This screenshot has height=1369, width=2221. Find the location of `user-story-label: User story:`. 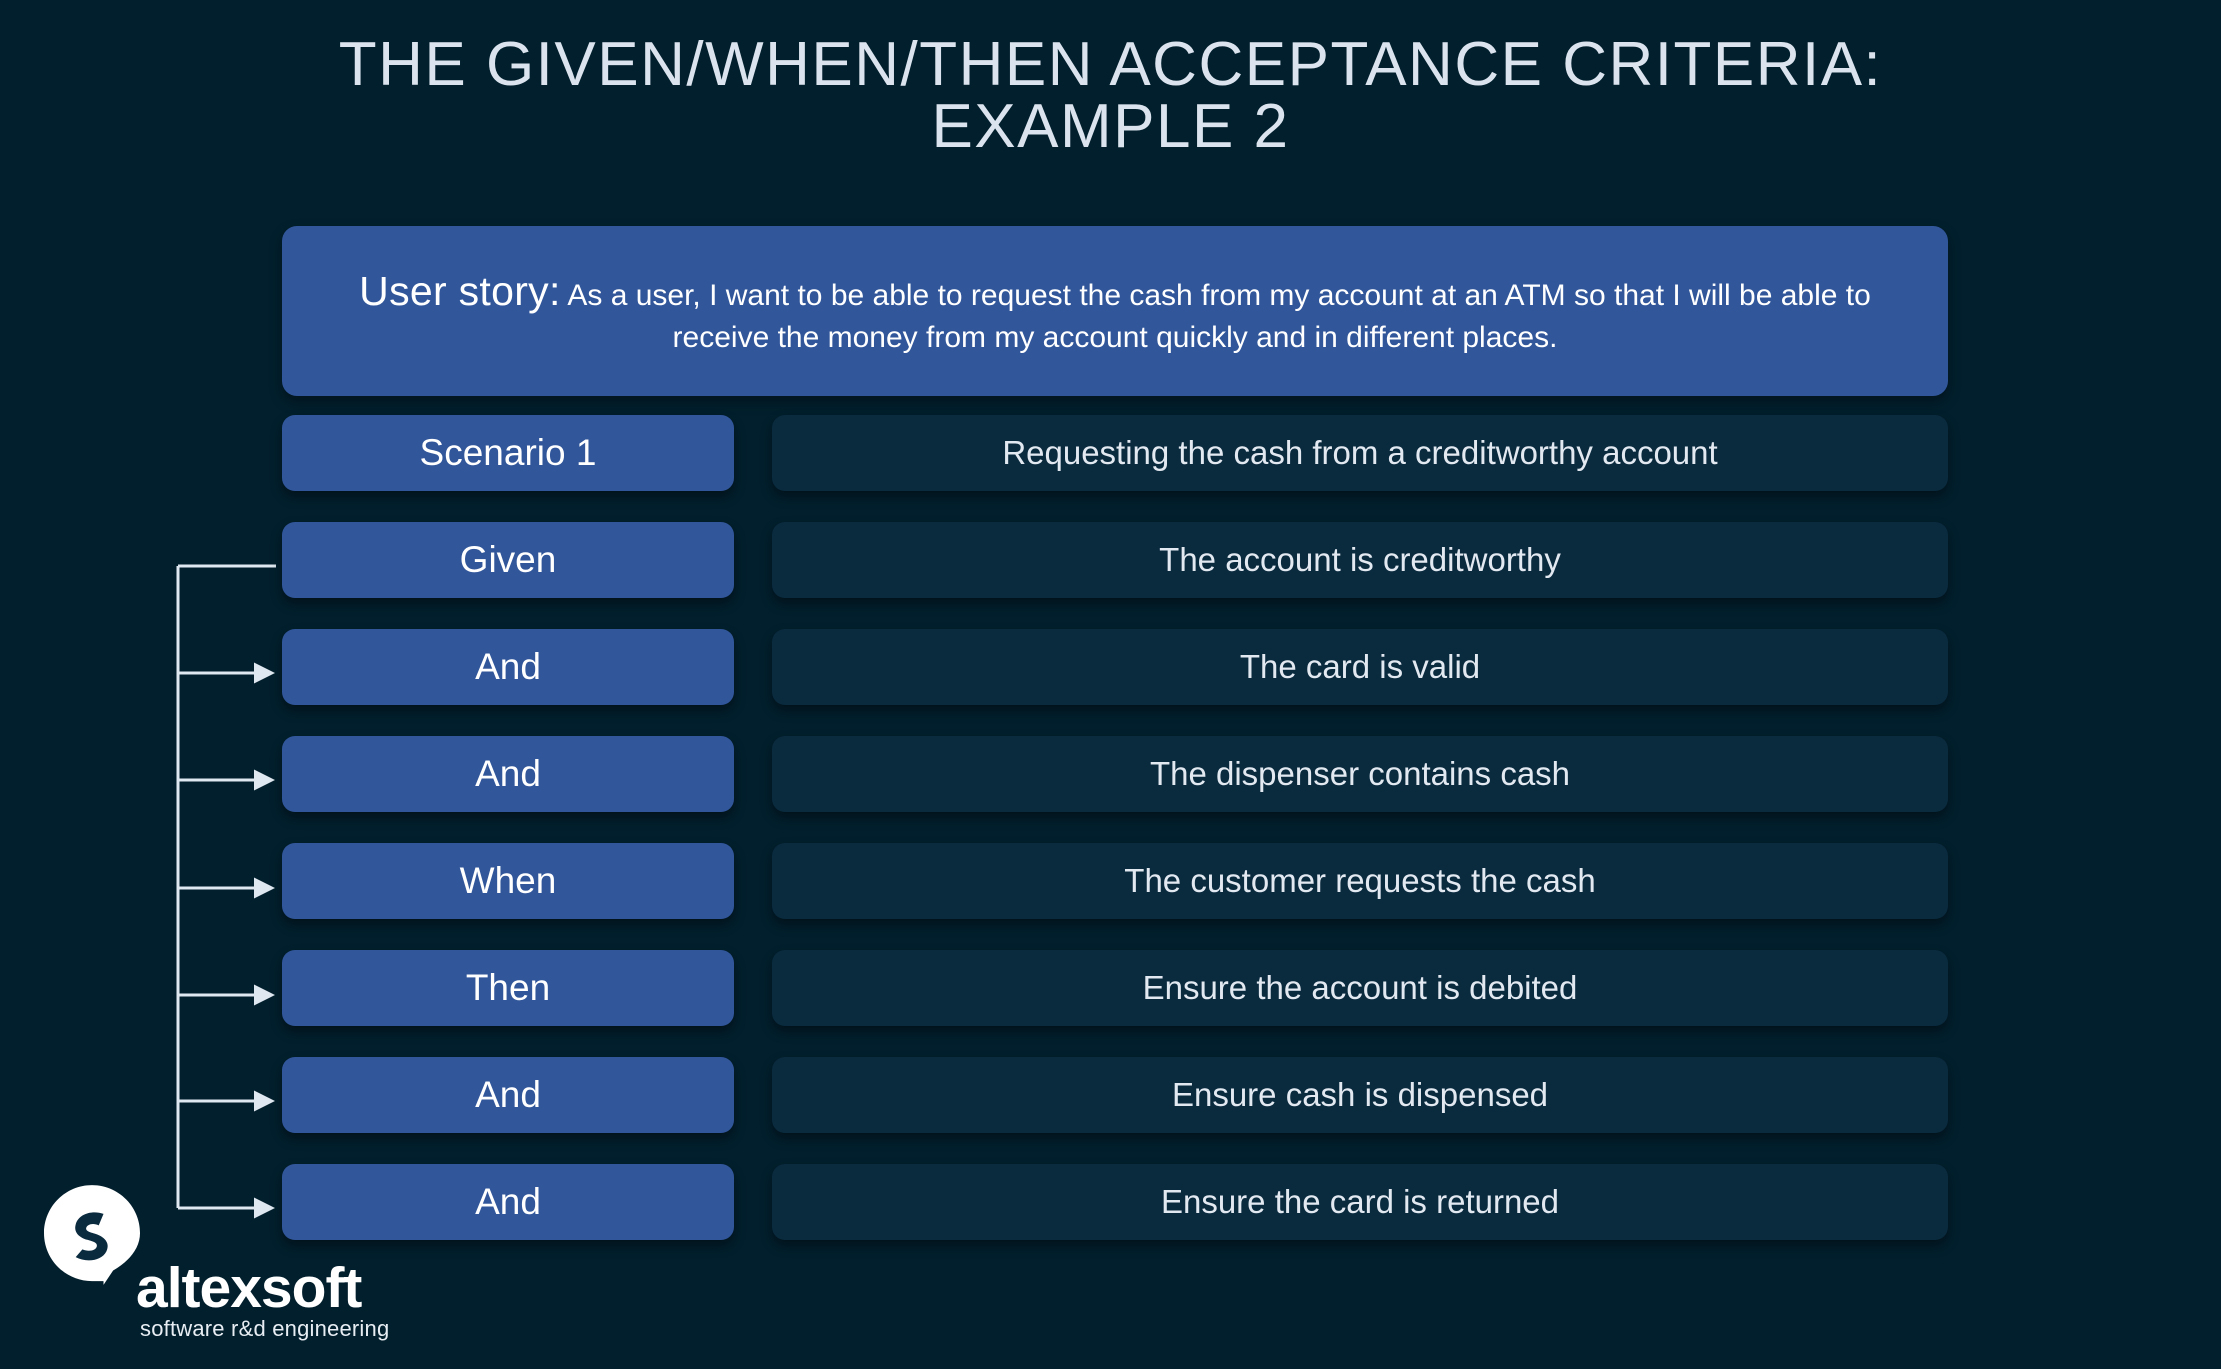

user-story-label: User story: is located at coordinates (460, 290).